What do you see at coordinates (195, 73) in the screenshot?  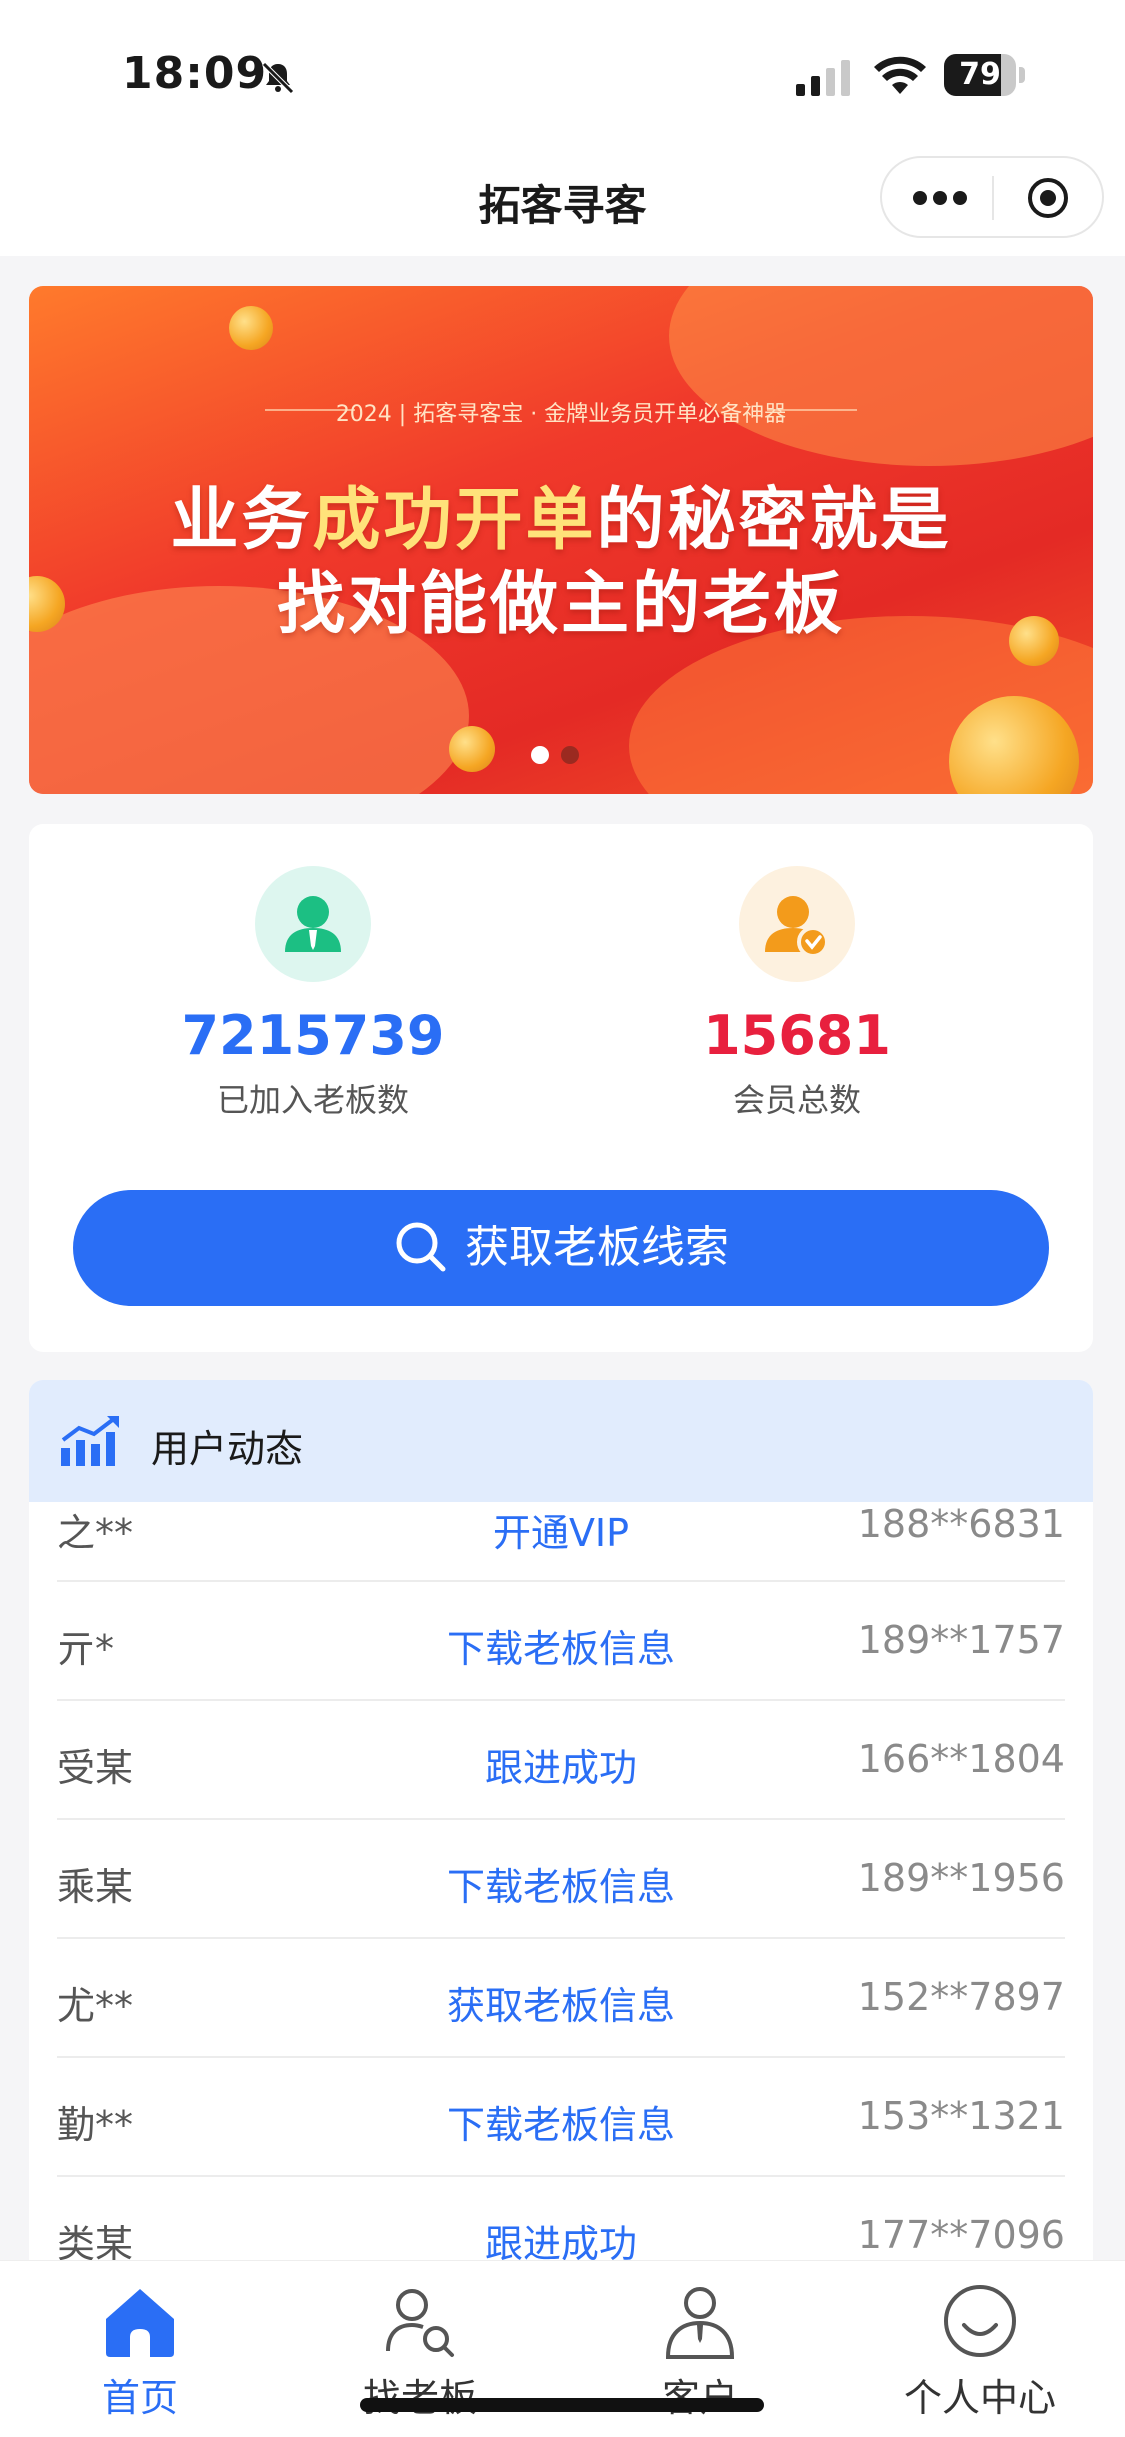 I see `status-time: 18:09` at bounding box center [195, 73].